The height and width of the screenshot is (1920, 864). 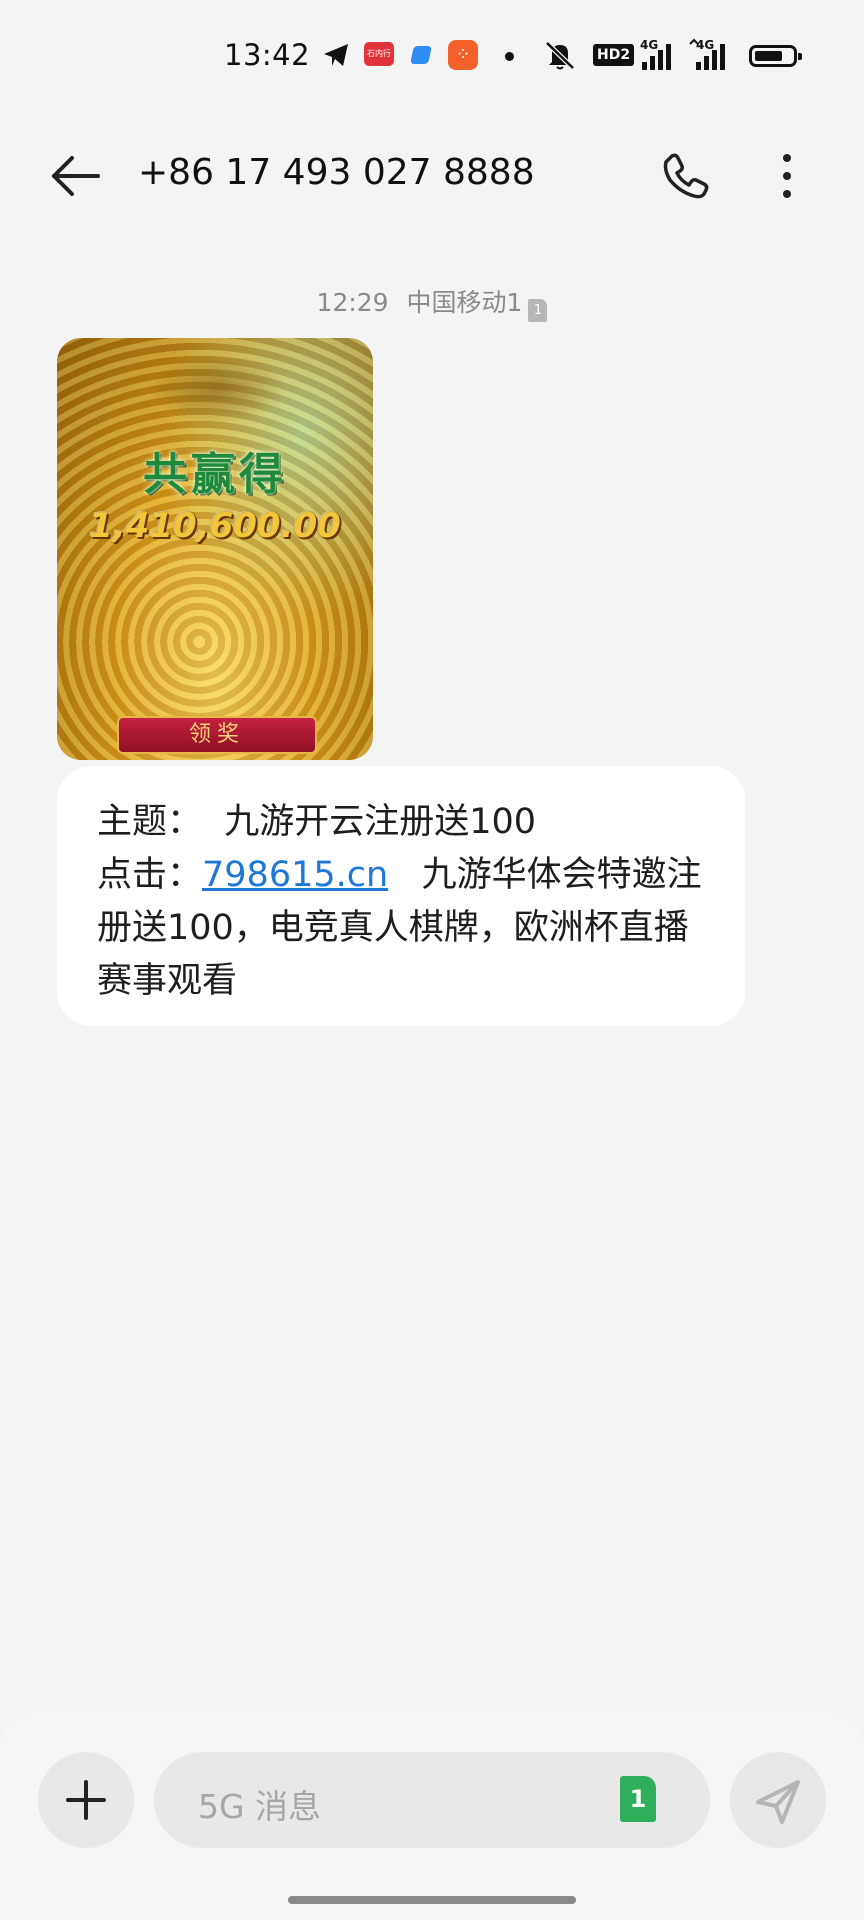 I want to click on status-bar: 13:42 石内行 ⁘ HD2 4G 4G, so click(x=432, y=56).